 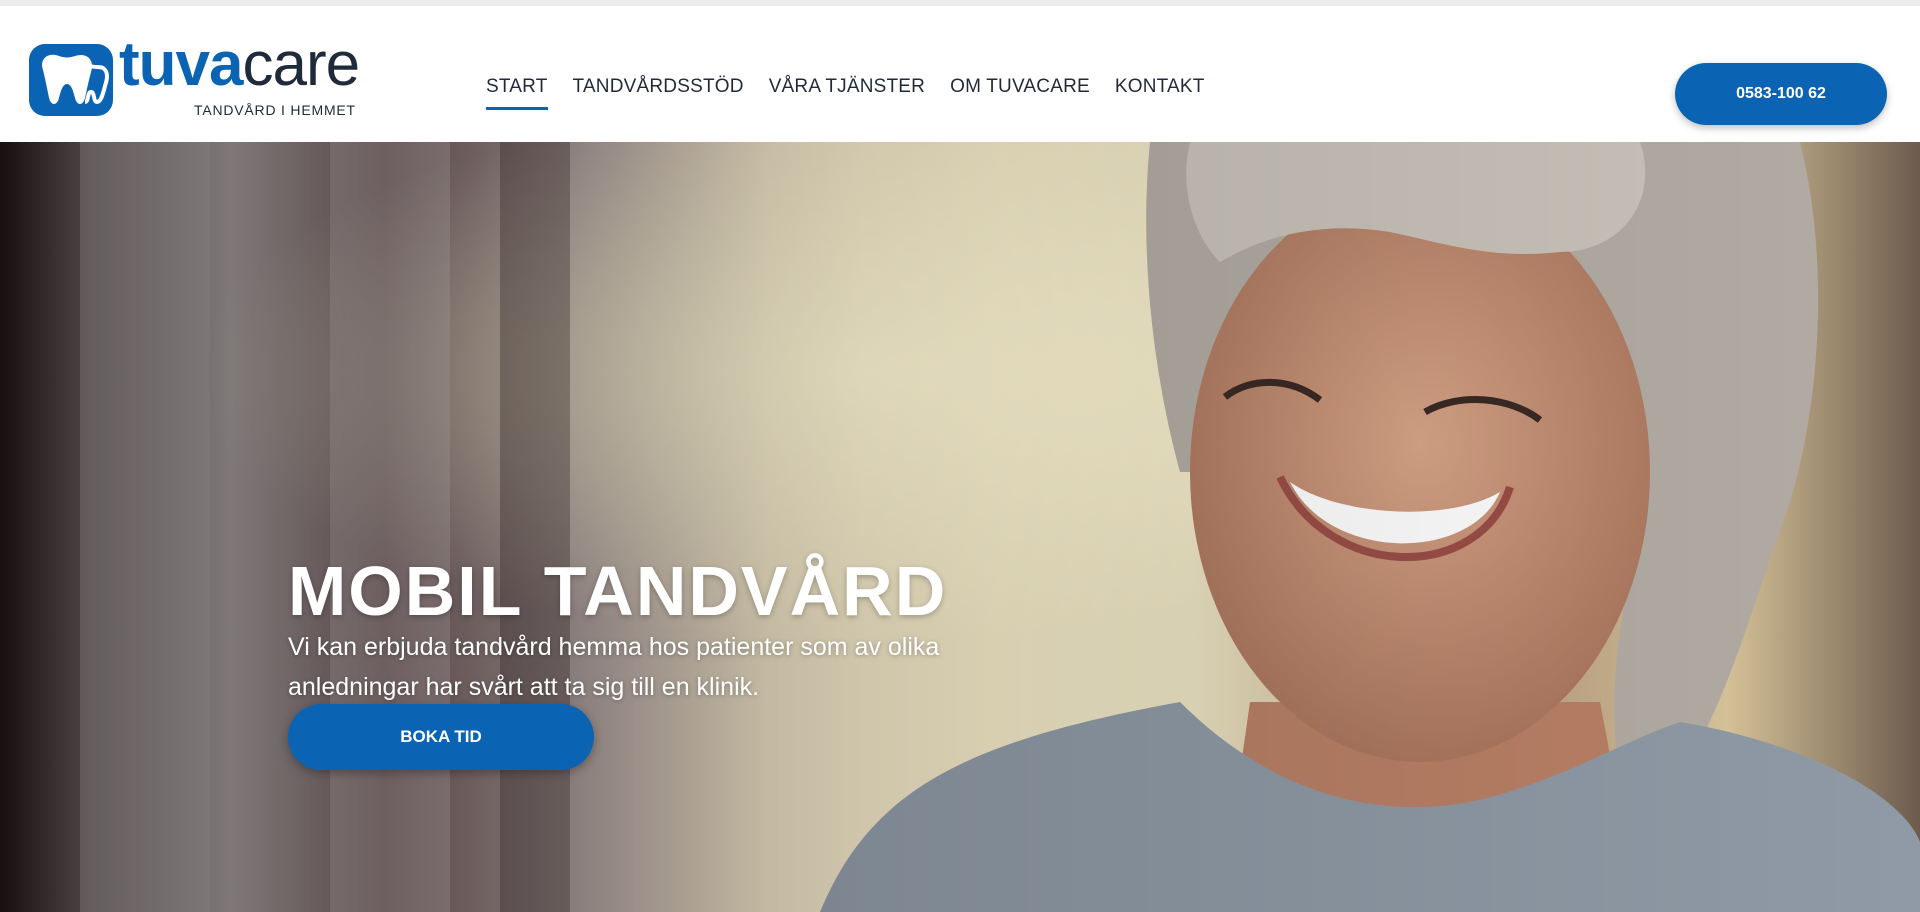 What do you see at coordinates (847, 93) in the screenshot?
I see `nav-item-vara-tjanster: VÅRA TJÄNSTER` at bounding box center [847, 93].